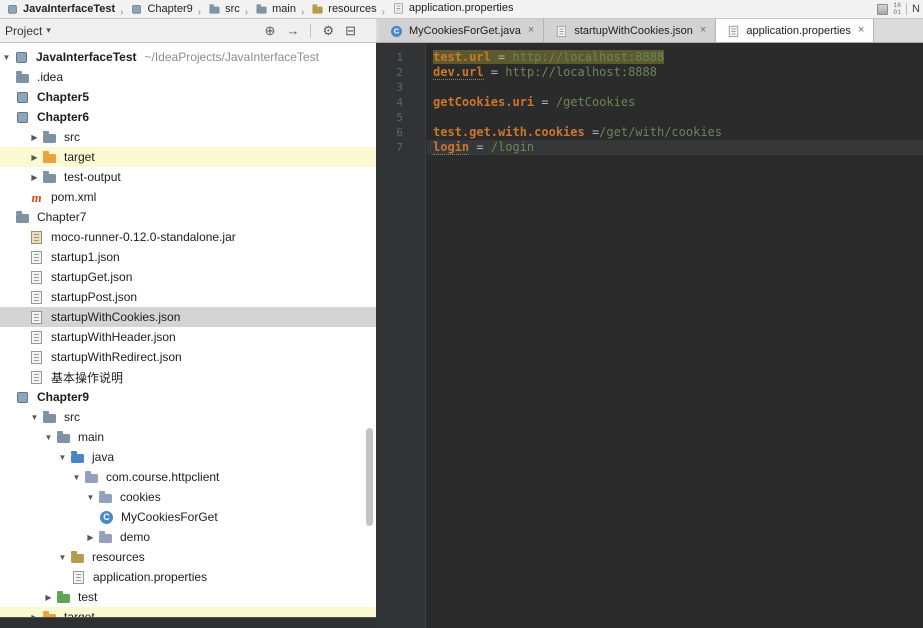 This screenshot has width=923, height=628. Describe the element at coordinates (113, 337) in the screenshot. I see `tree-item-label: startupWithHeader.json` at that location.